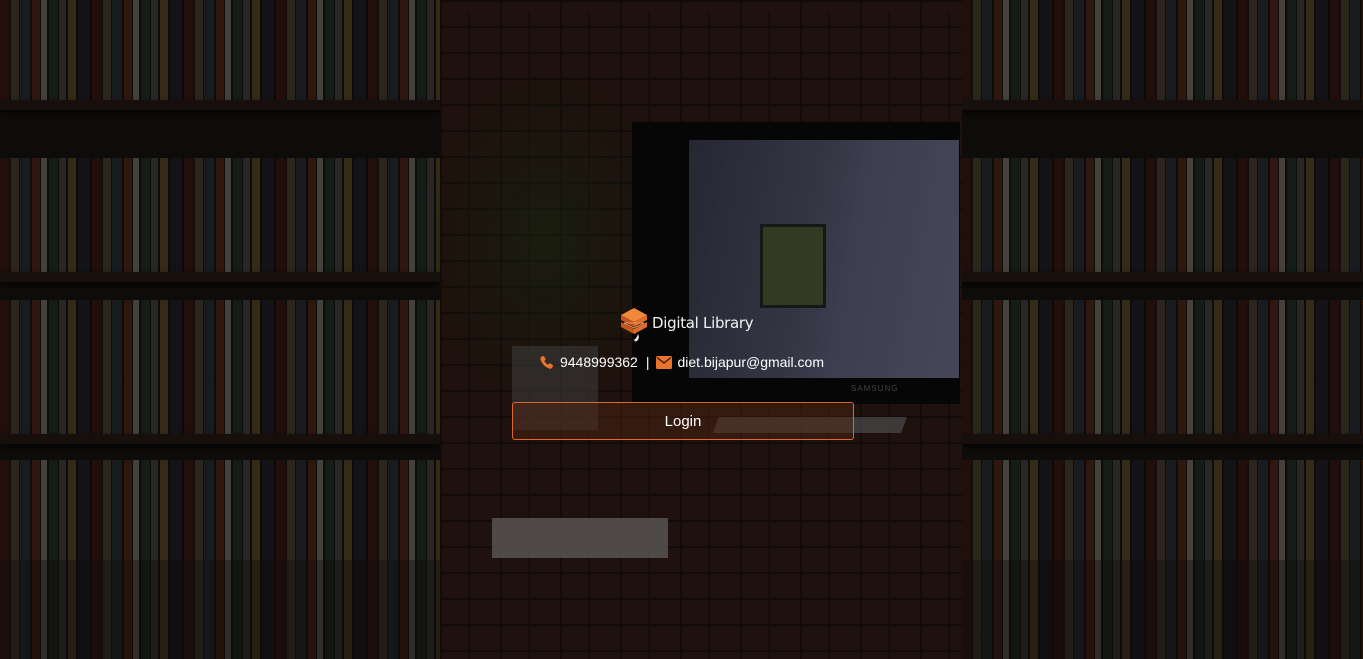 This screenshot has height=659, width=1363. What do you see at coordinates (683, 421) in the screenshot?
I see `login-button: Login` at bounding box center [683, 421].